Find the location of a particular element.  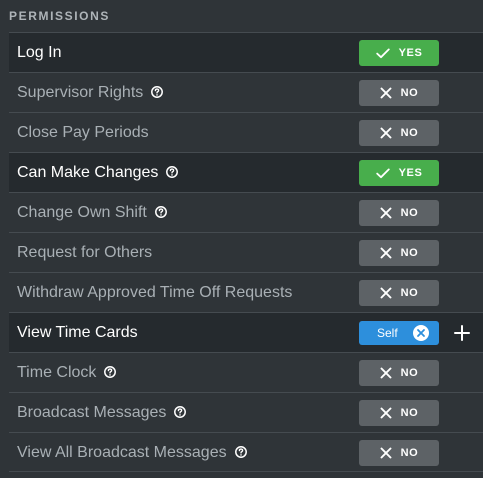

scope-chip: Self is located at coordinates (399, 333).